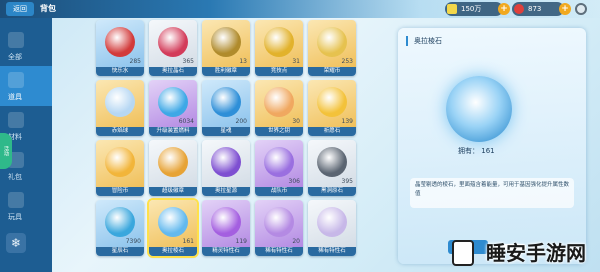 This screenshot has height=272, width=600. I want to click on item-name: 奥拉晶石, so click(173, 71).